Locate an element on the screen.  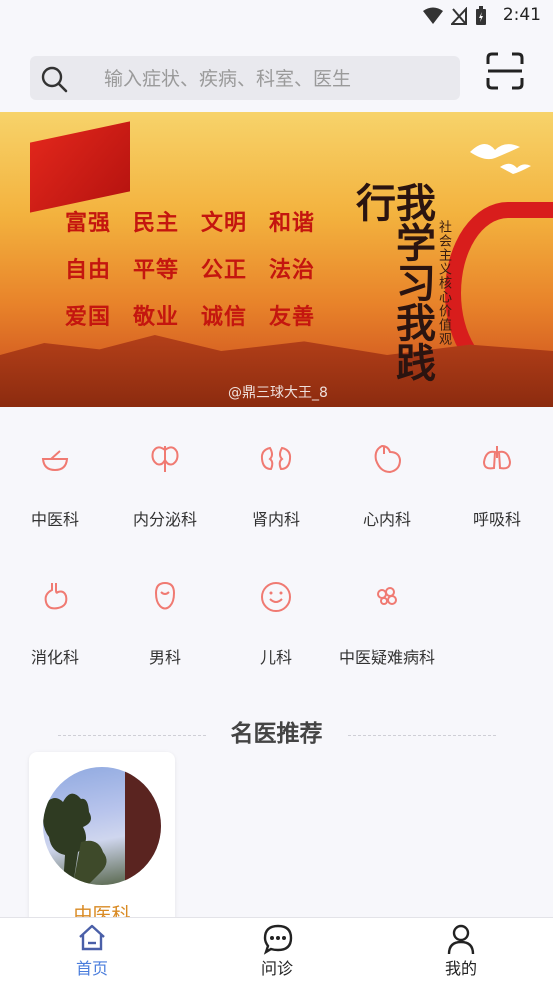
tab-profile: 我的 is located at coordinates (461, 951).